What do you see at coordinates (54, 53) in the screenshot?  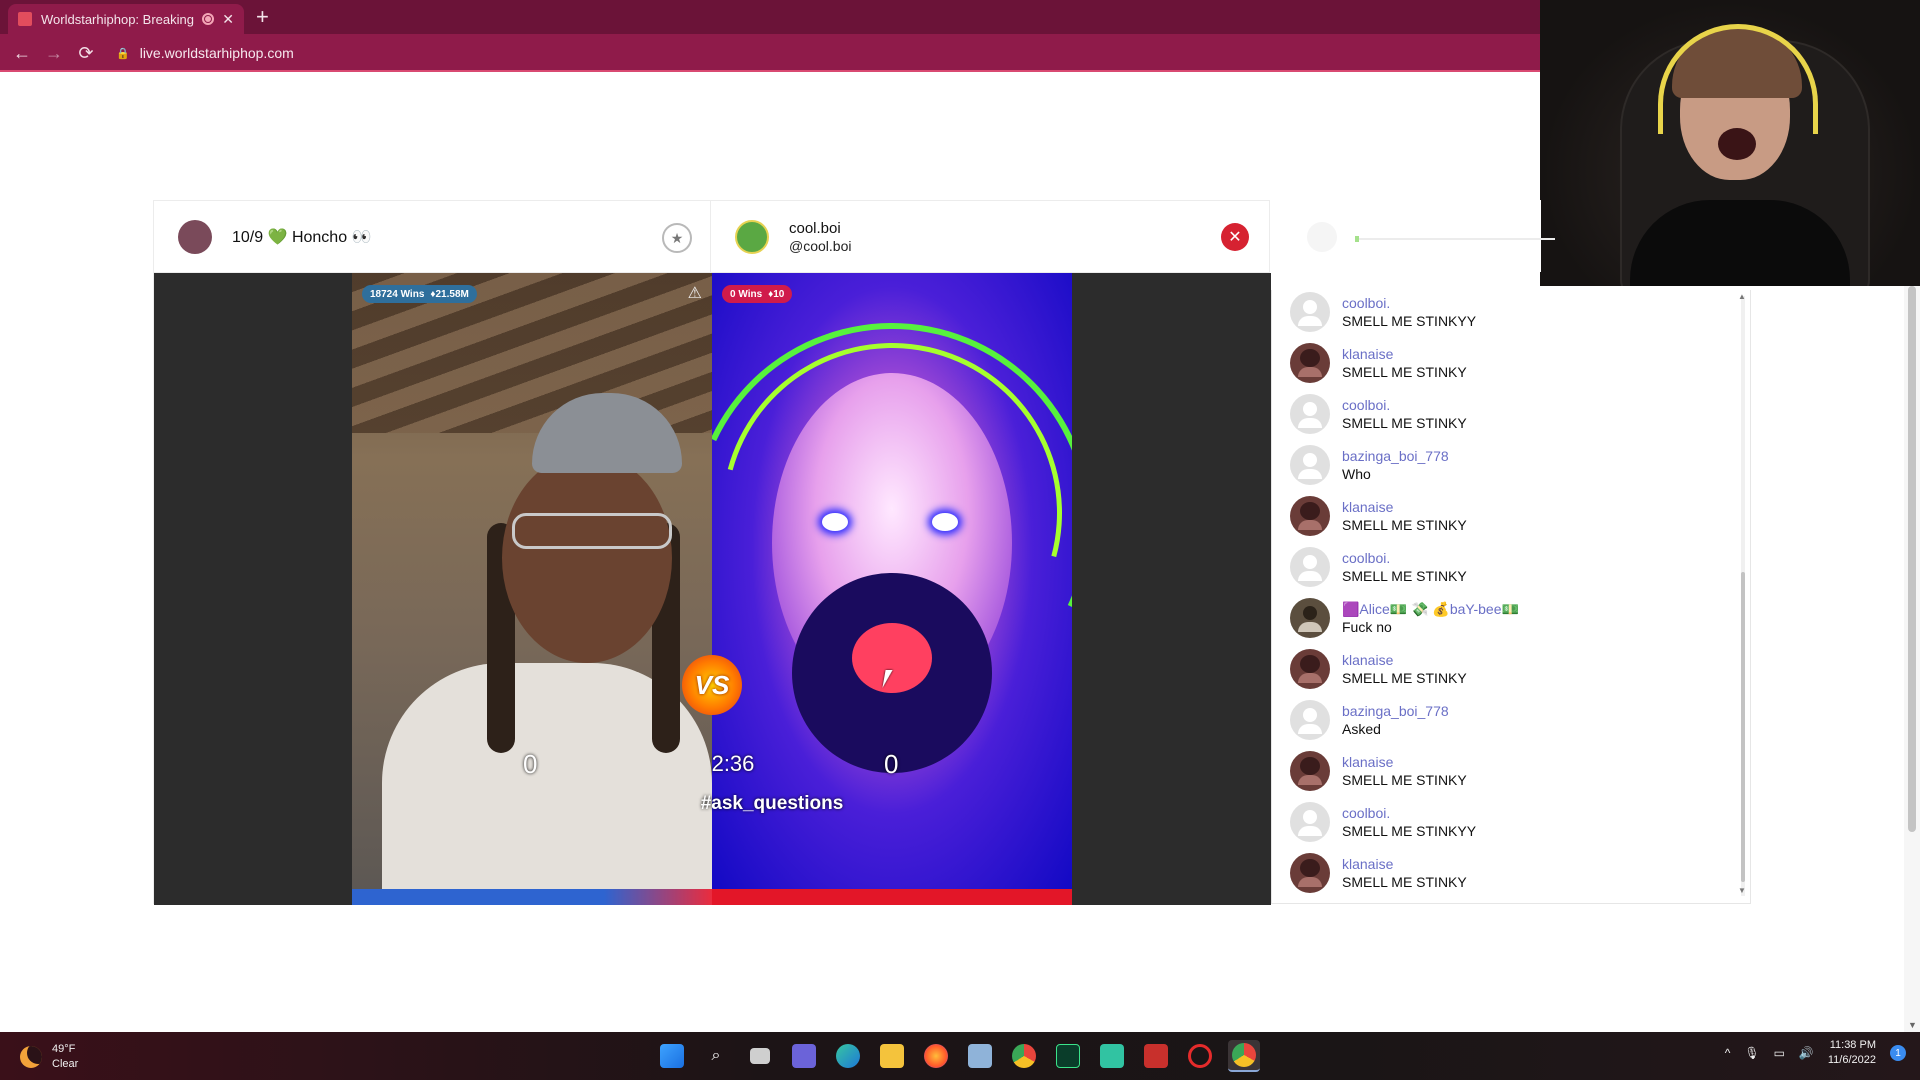 I see `forward-button: →` at bounding box center [54, 53].